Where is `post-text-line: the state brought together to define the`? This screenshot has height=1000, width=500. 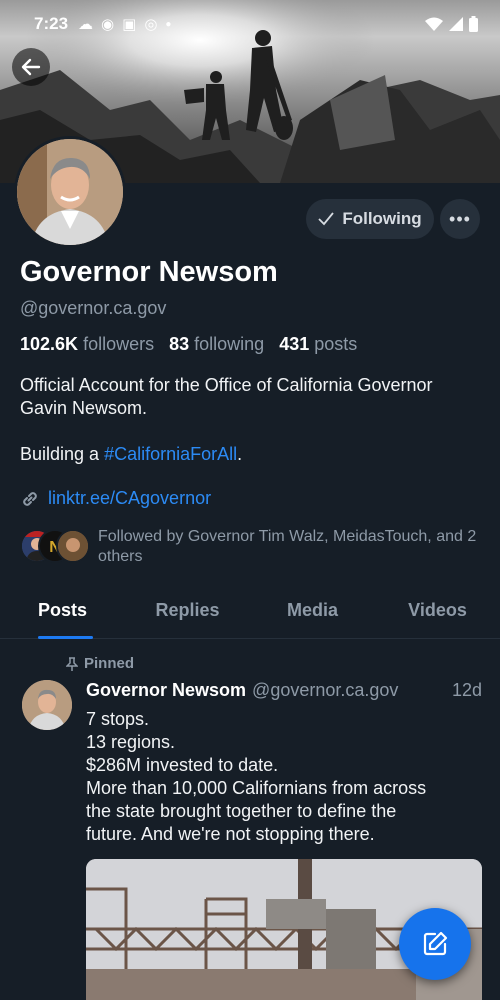
post-text-line: the state brought together to define the is located at coordinates (241, 811).